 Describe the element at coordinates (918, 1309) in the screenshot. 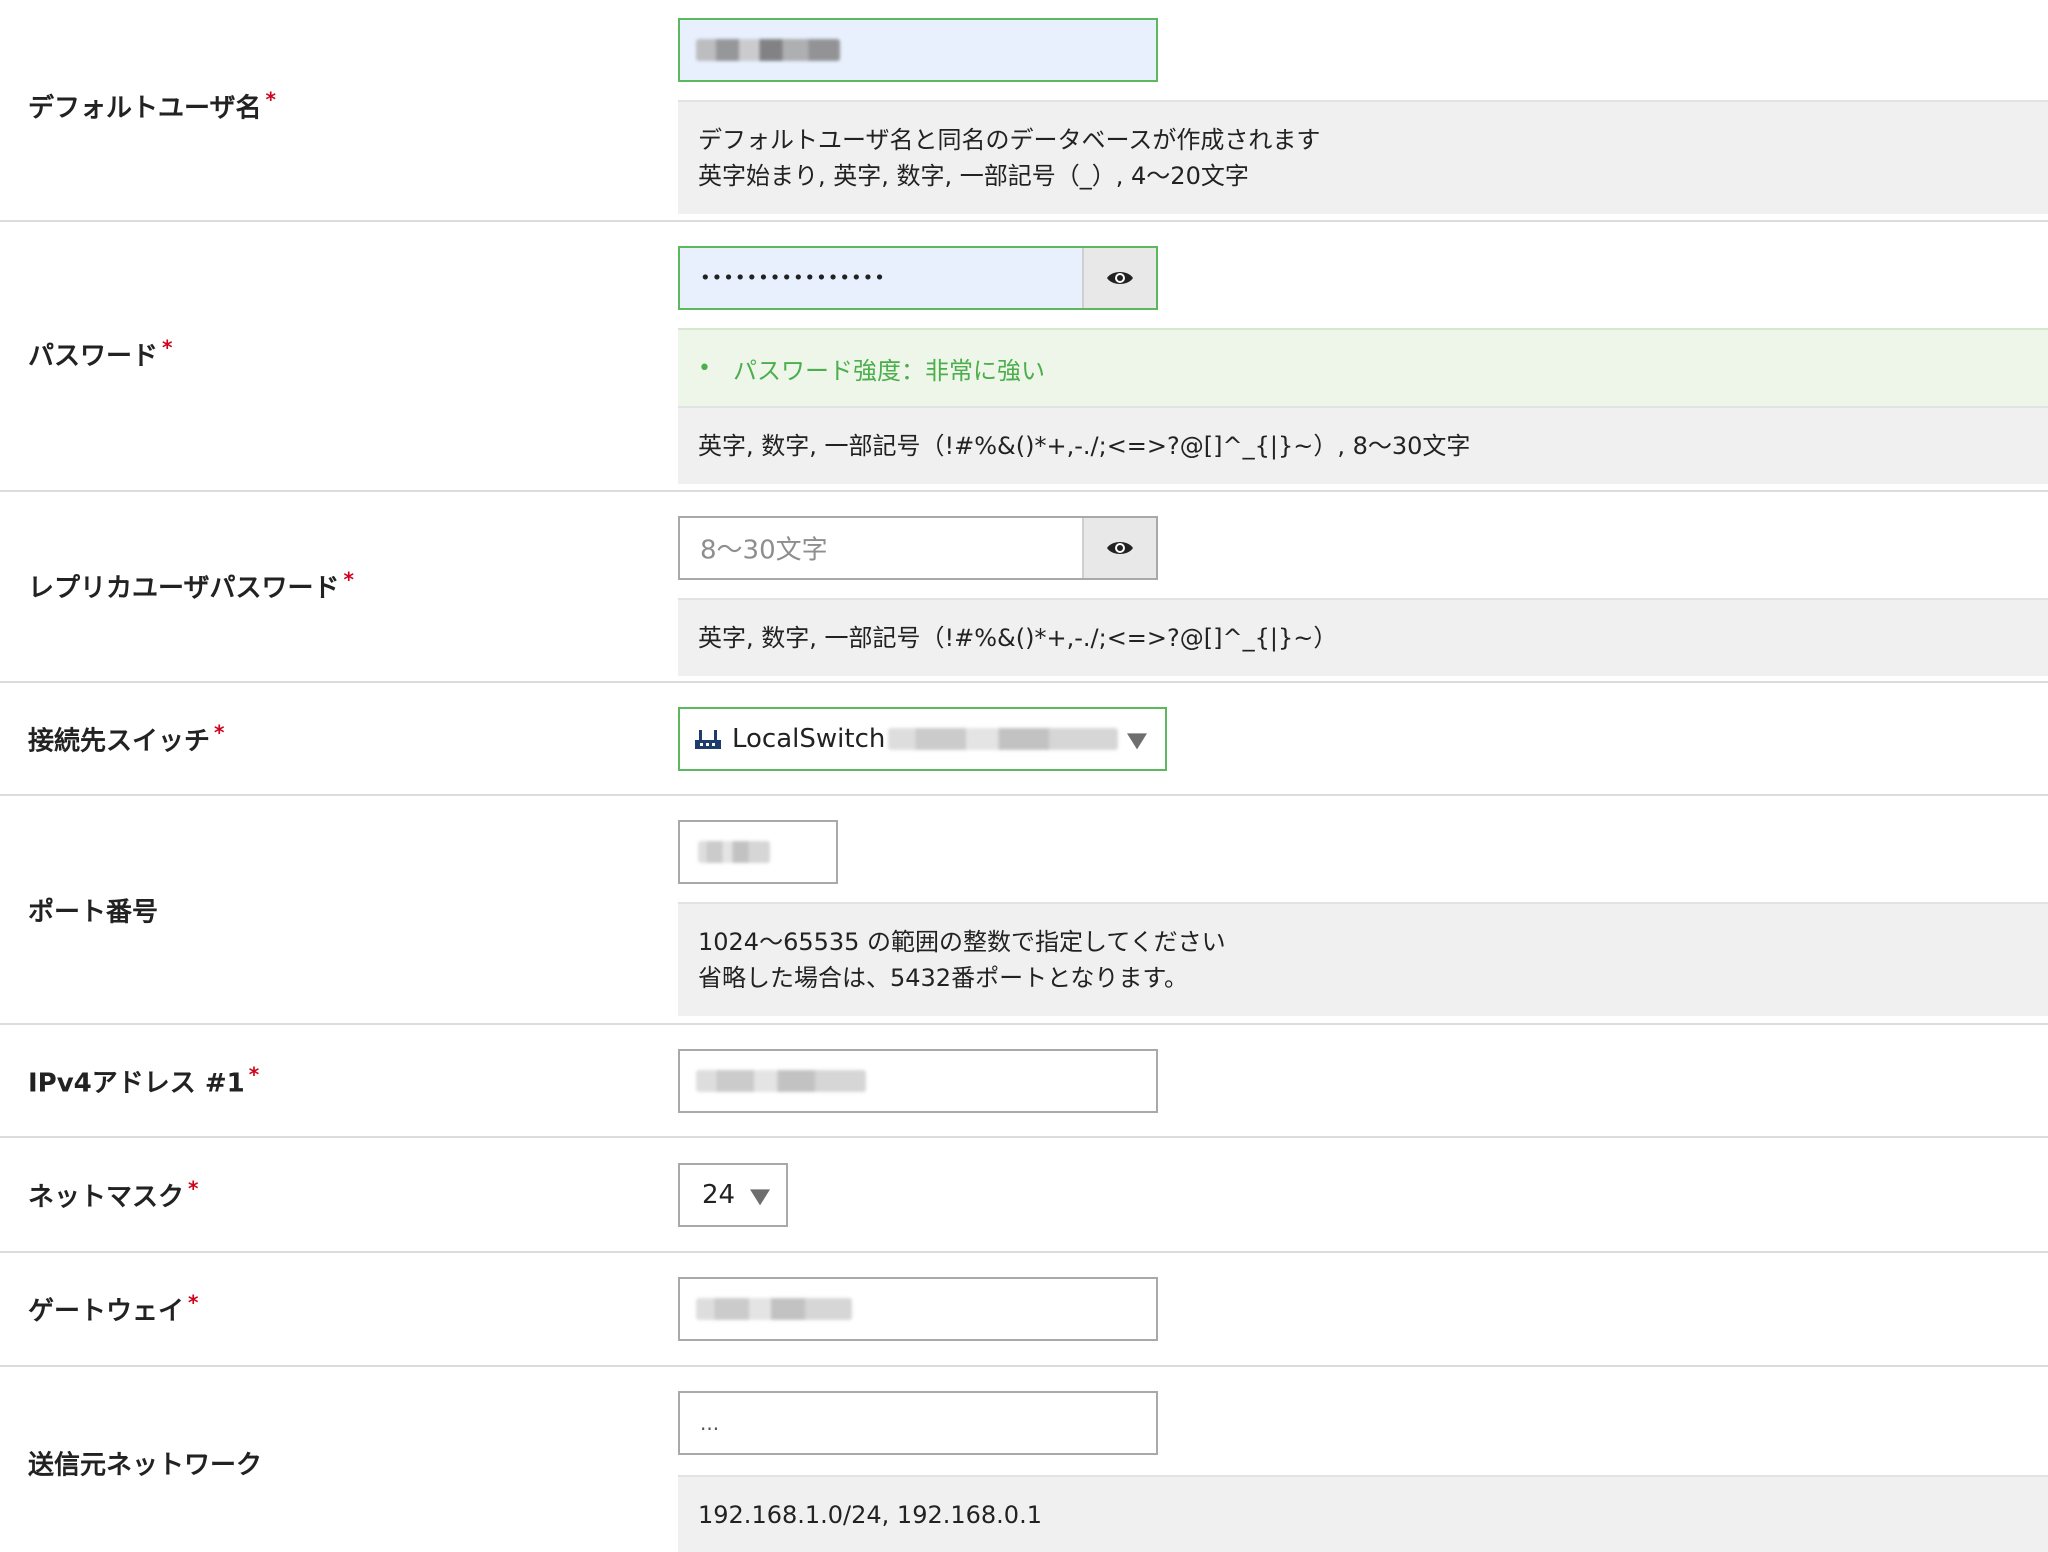

I see `gateway-input` at that location.